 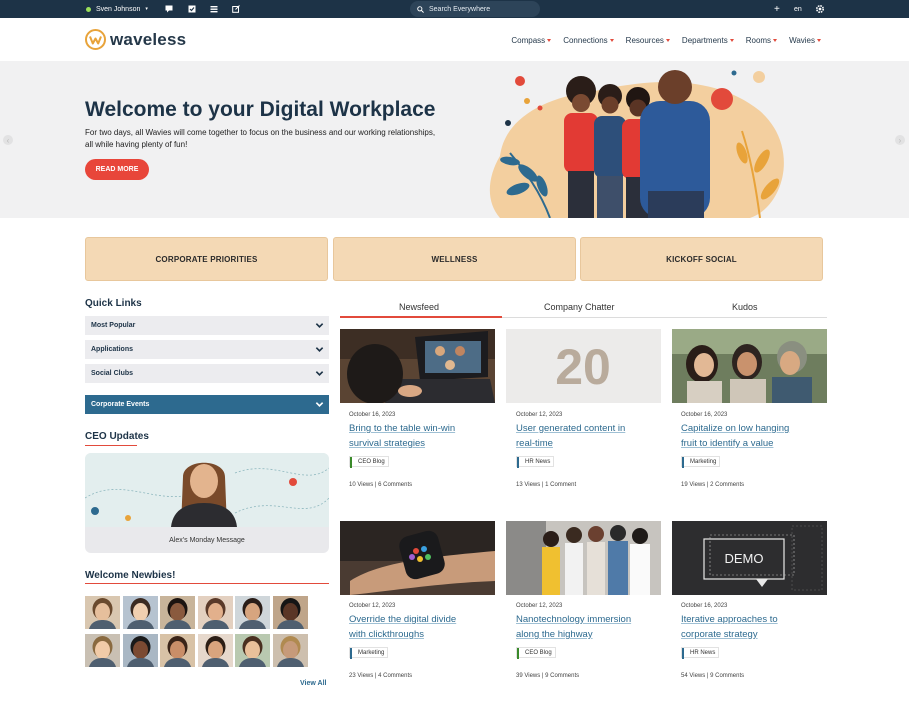 What do you see at coordinates (744, 558) in the screenshot?
I see `card-image-text: DEMO` at bounding box center [744, 558].